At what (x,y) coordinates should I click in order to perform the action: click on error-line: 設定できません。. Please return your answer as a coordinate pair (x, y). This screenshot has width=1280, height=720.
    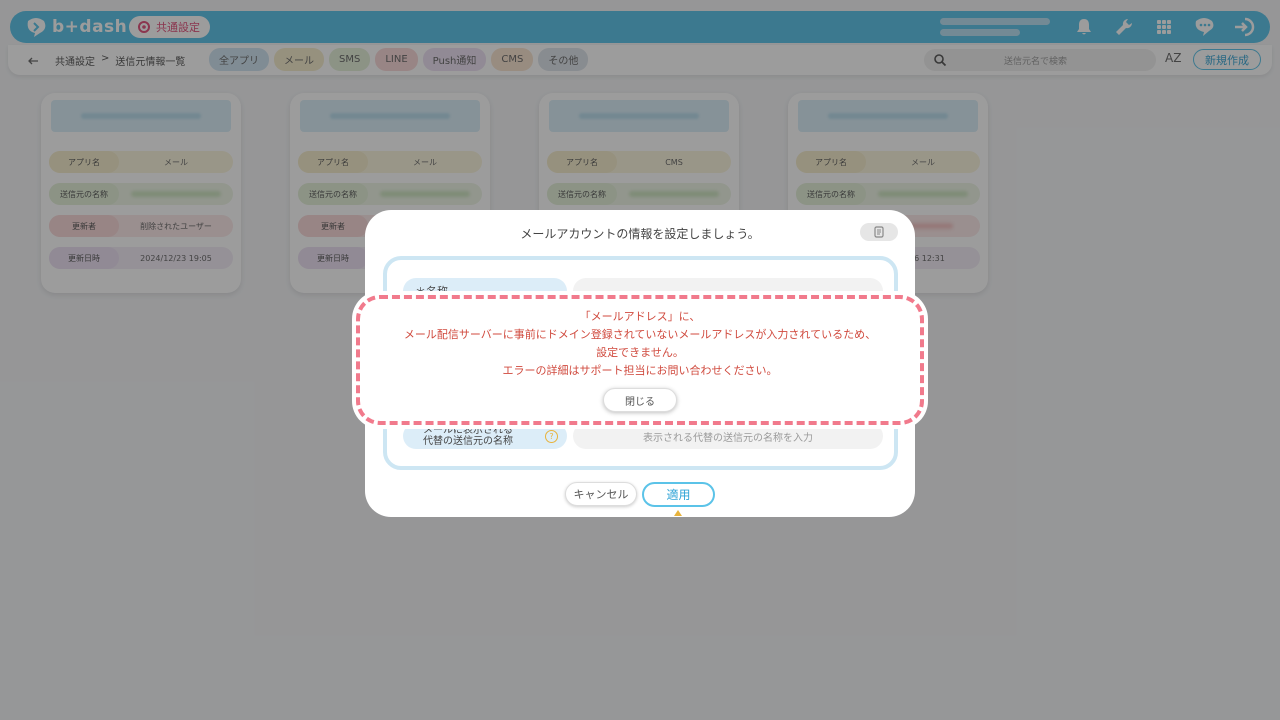
    Looking at the image, I should click on (640, 352).